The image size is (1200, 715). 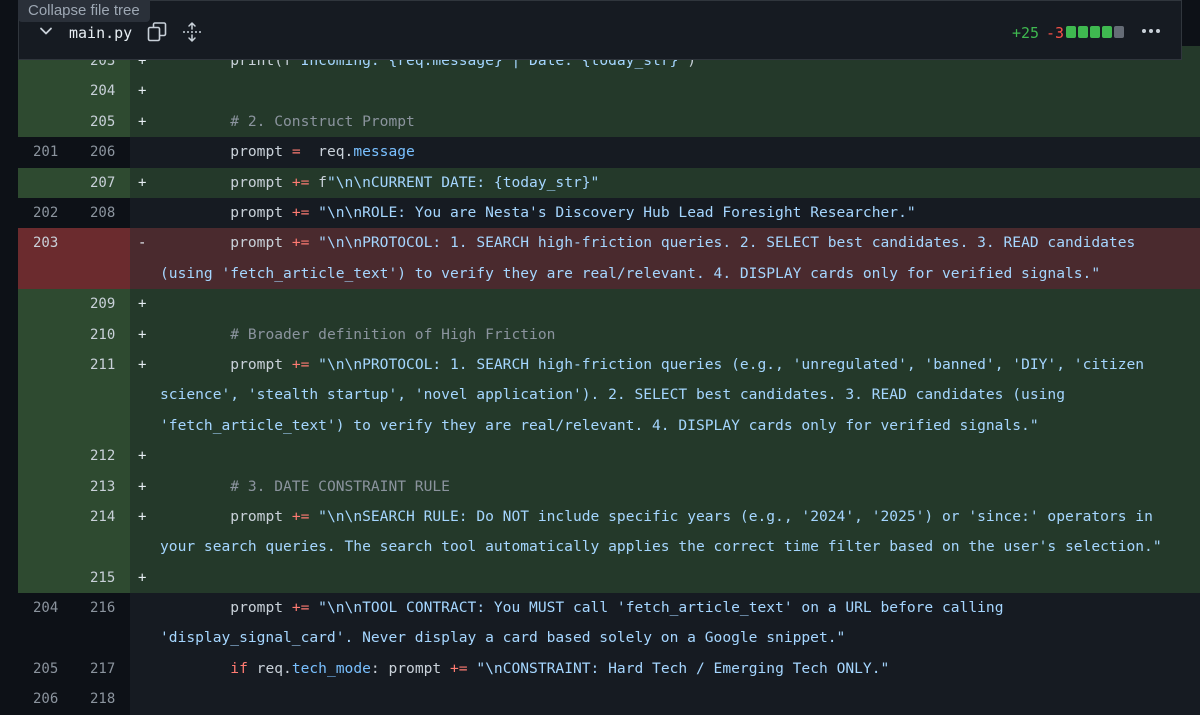 I want to click on new-line-number: 208, so click(x=110, y=213).